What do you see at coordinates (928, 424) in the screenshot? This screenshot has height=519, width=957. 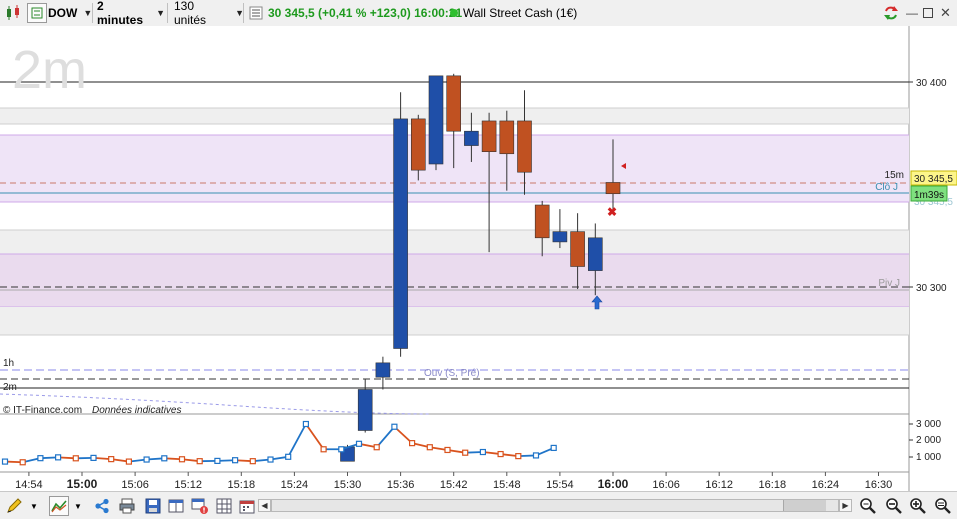 I see `volume-tick-3000: 3 000` at bounding box center [928, 424].